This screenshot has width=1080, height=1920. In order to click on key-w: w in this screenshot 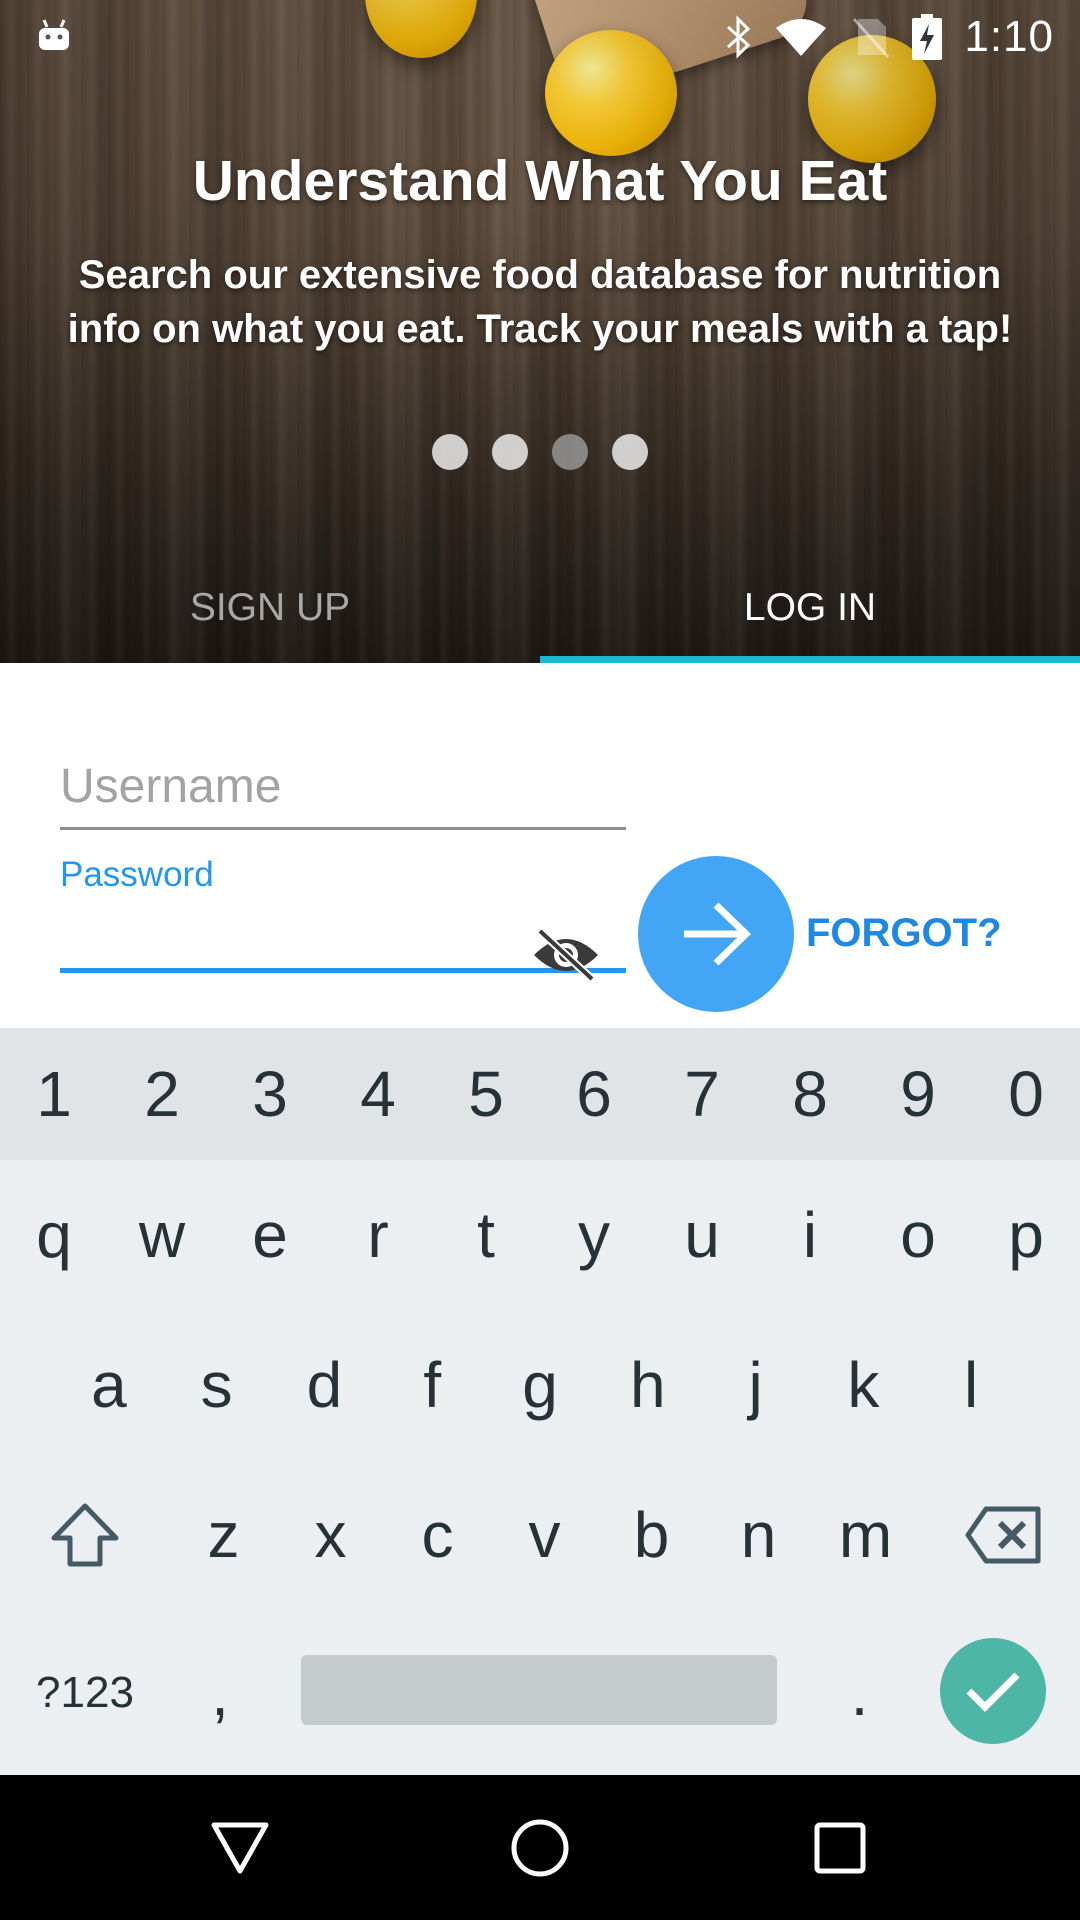, I will do `click(162, 1235)`.